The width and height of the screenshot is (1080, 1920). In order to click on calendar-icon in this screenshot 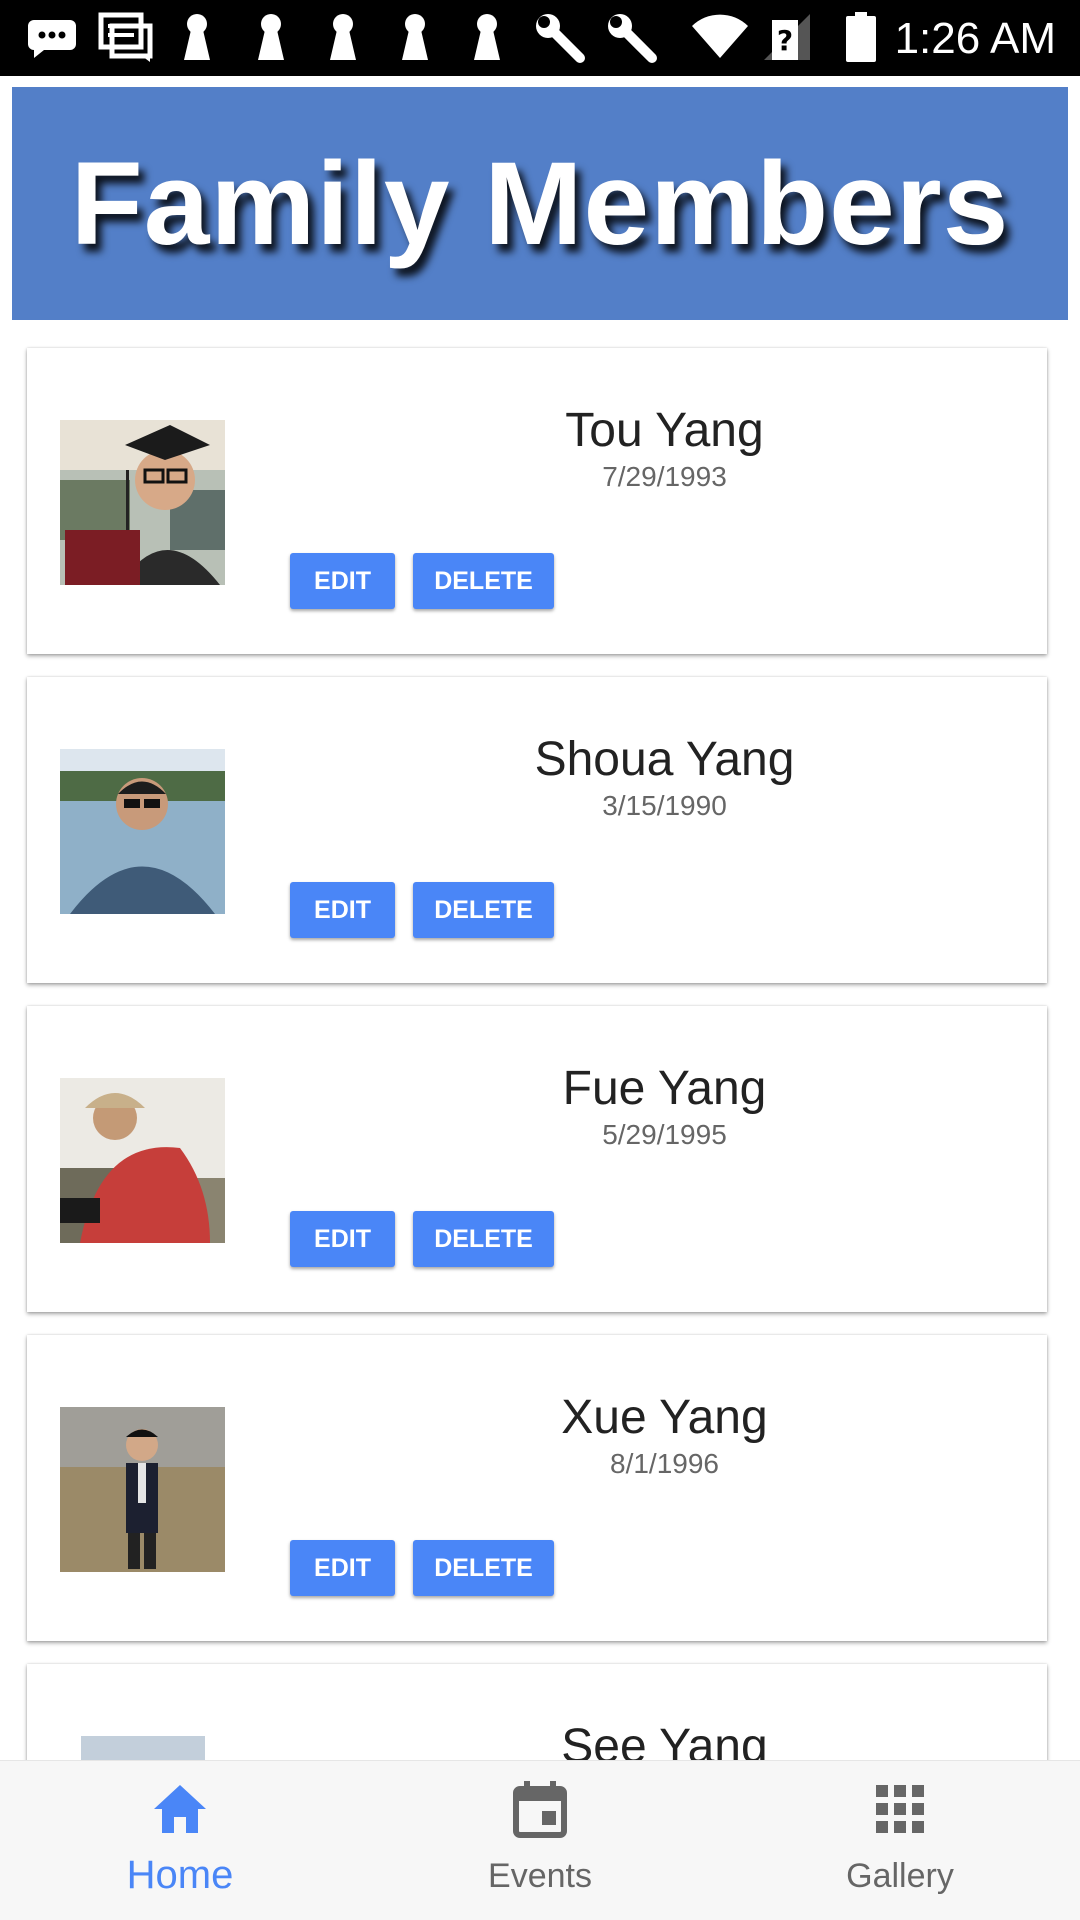, I will do `click(540, 1809)`.